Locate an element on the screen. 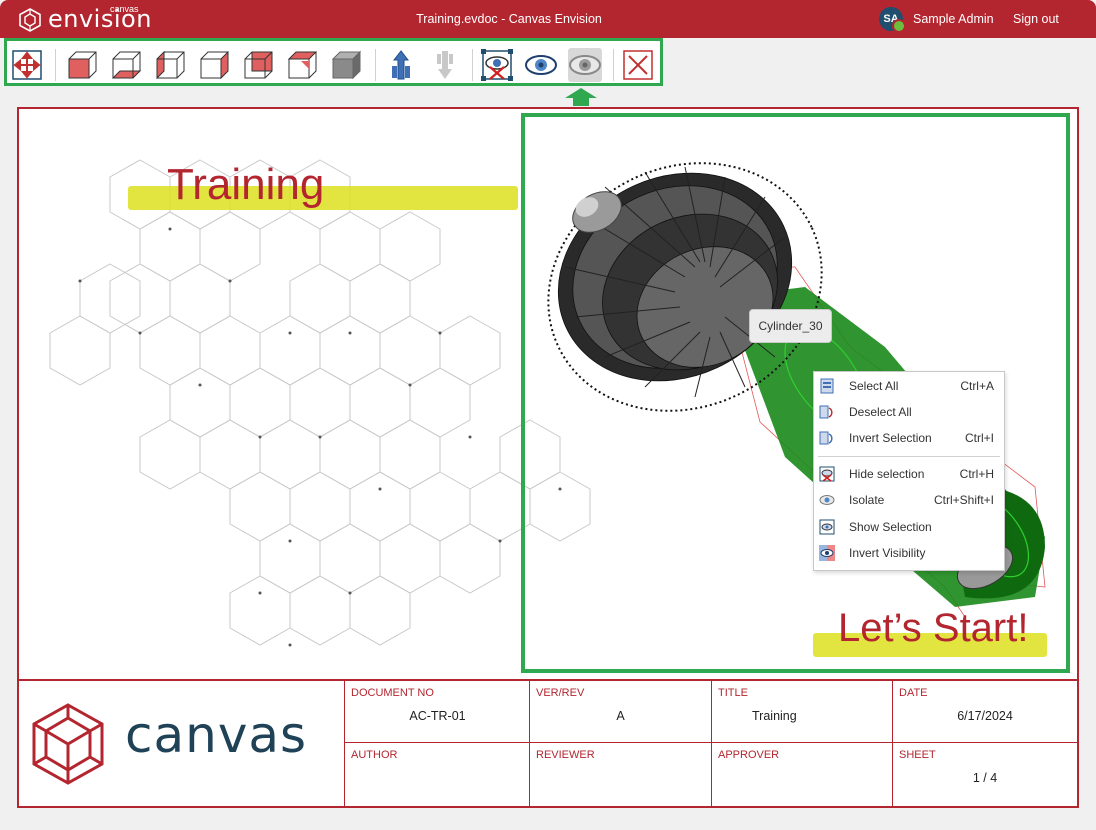 This screenshot has height=830, width=1096. sign-out-link: Sign out is located at coordinates (1036, 19).